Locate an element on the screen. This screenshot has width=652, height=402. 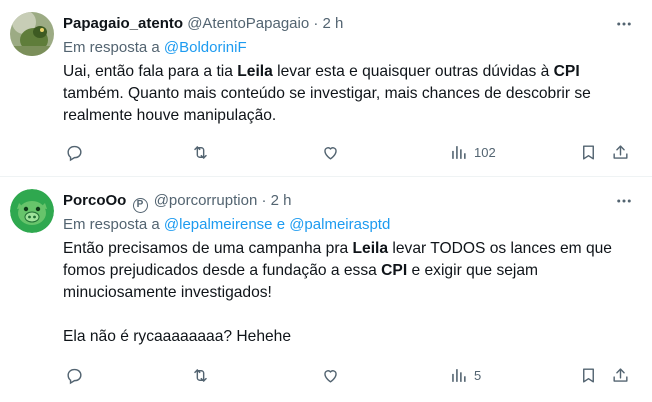
tweet-header: Papagaio_atento @AtentoPapagaio · 2 h is located at coordinates (203, 24).